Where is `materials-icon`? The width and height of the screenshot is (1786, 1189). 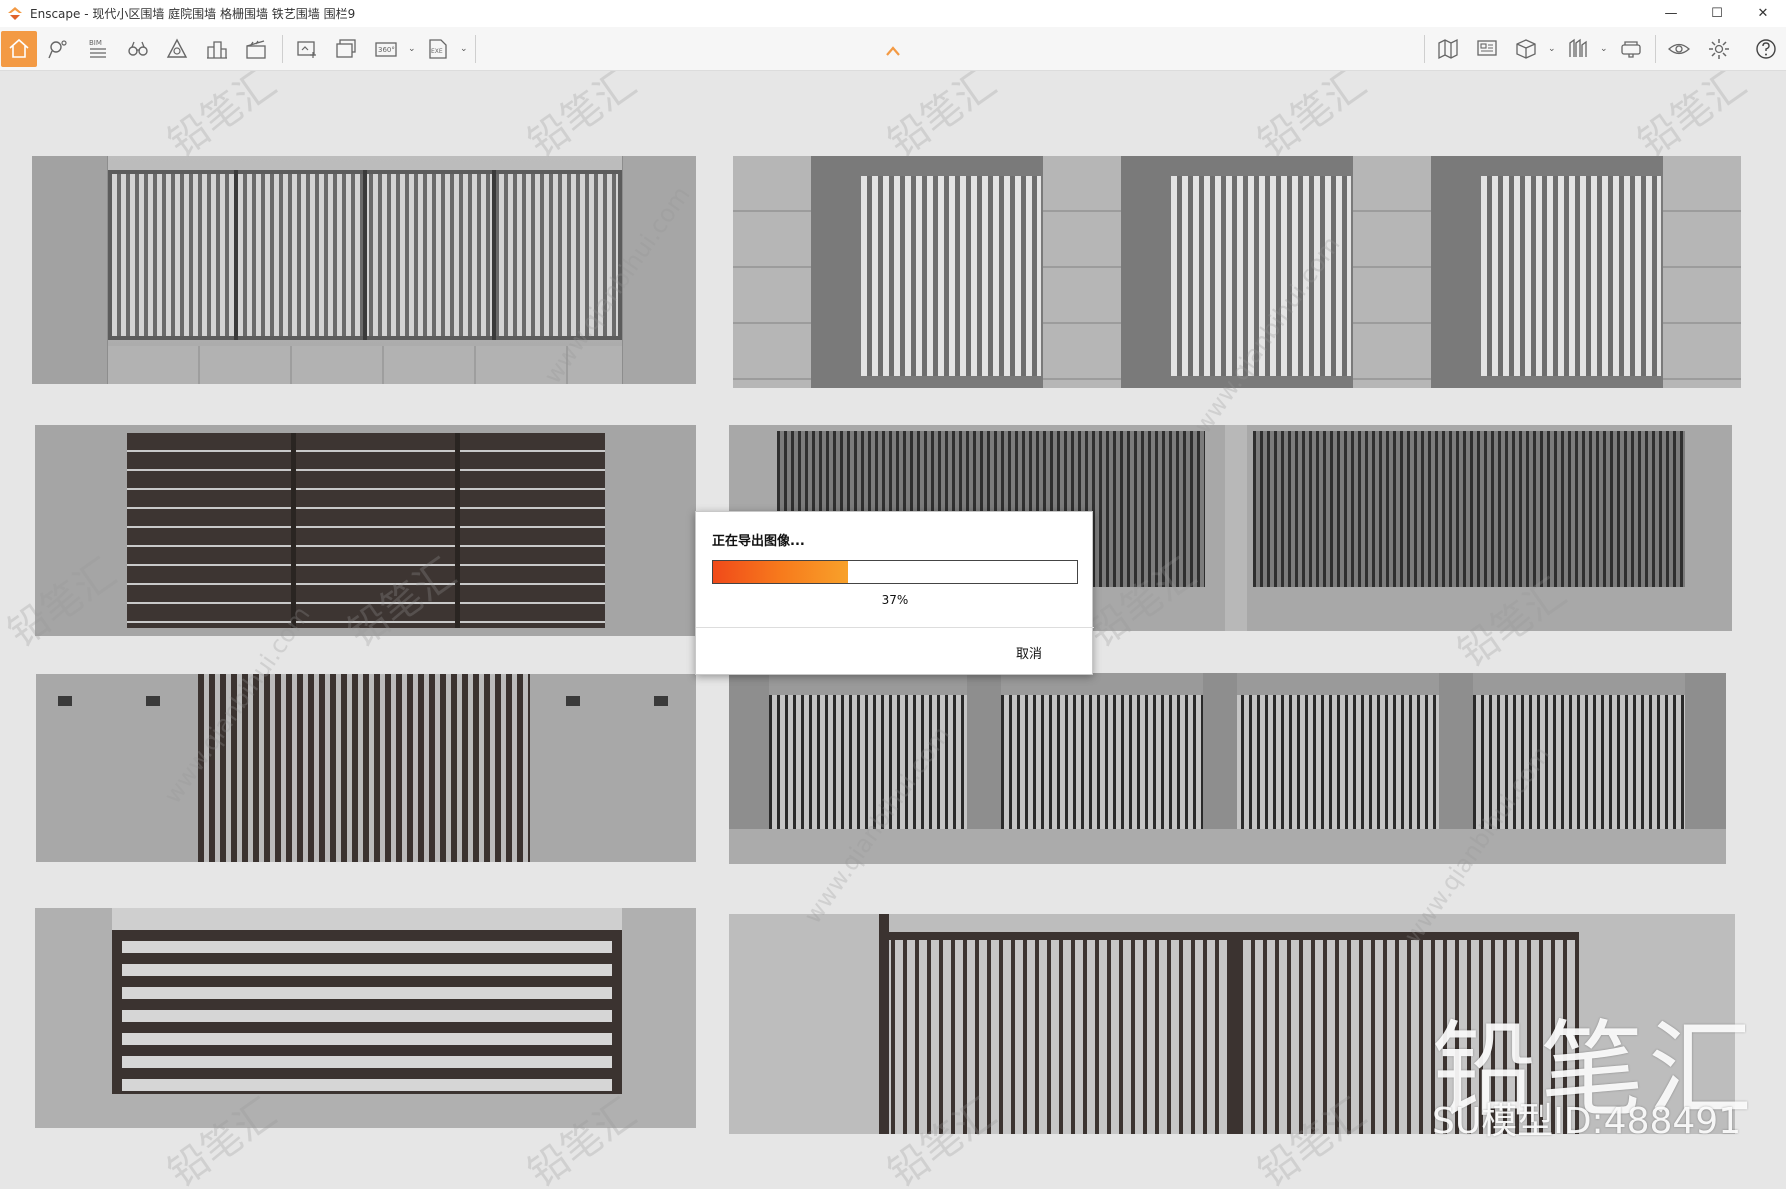 materials-icon is located at coordinates (1578, 47).